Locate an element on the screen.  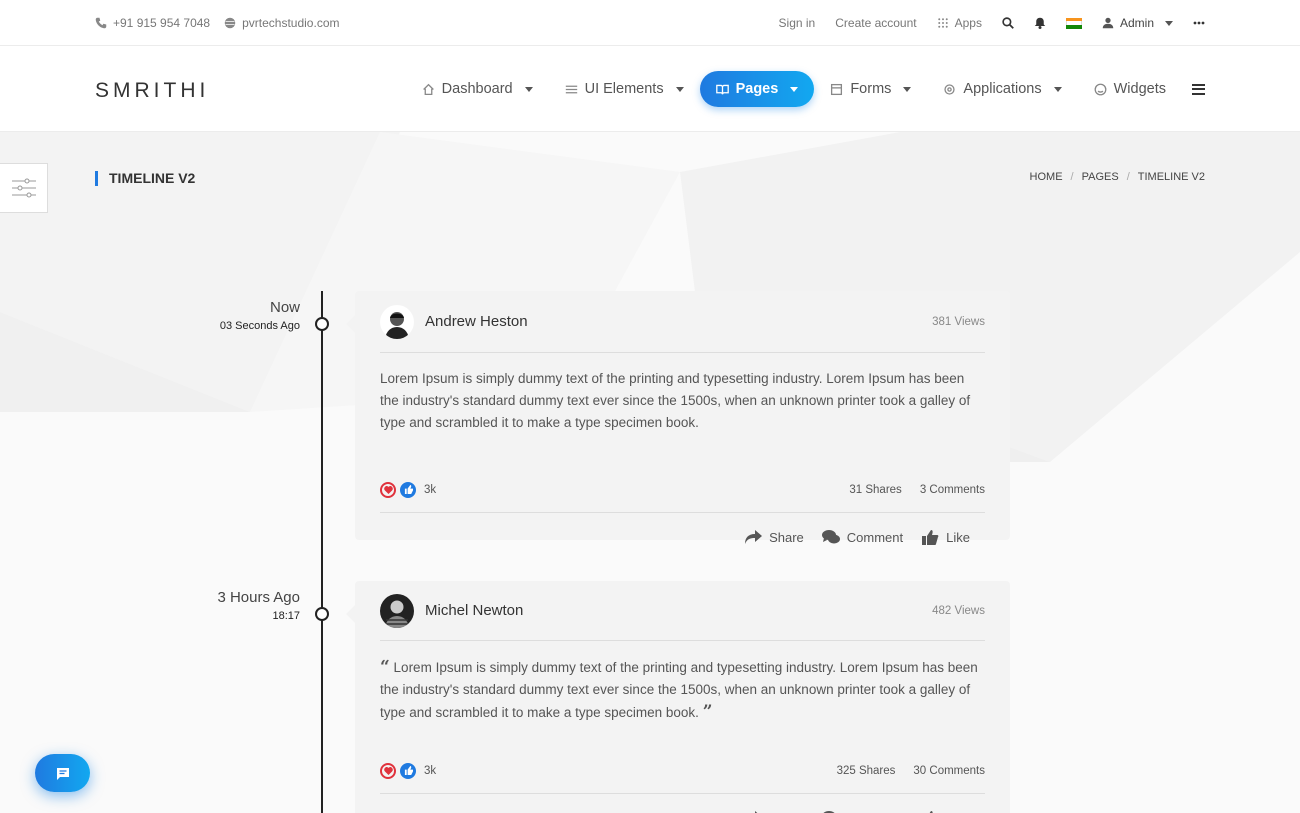
apps-button: Apps is located at coordinates (959, 23).